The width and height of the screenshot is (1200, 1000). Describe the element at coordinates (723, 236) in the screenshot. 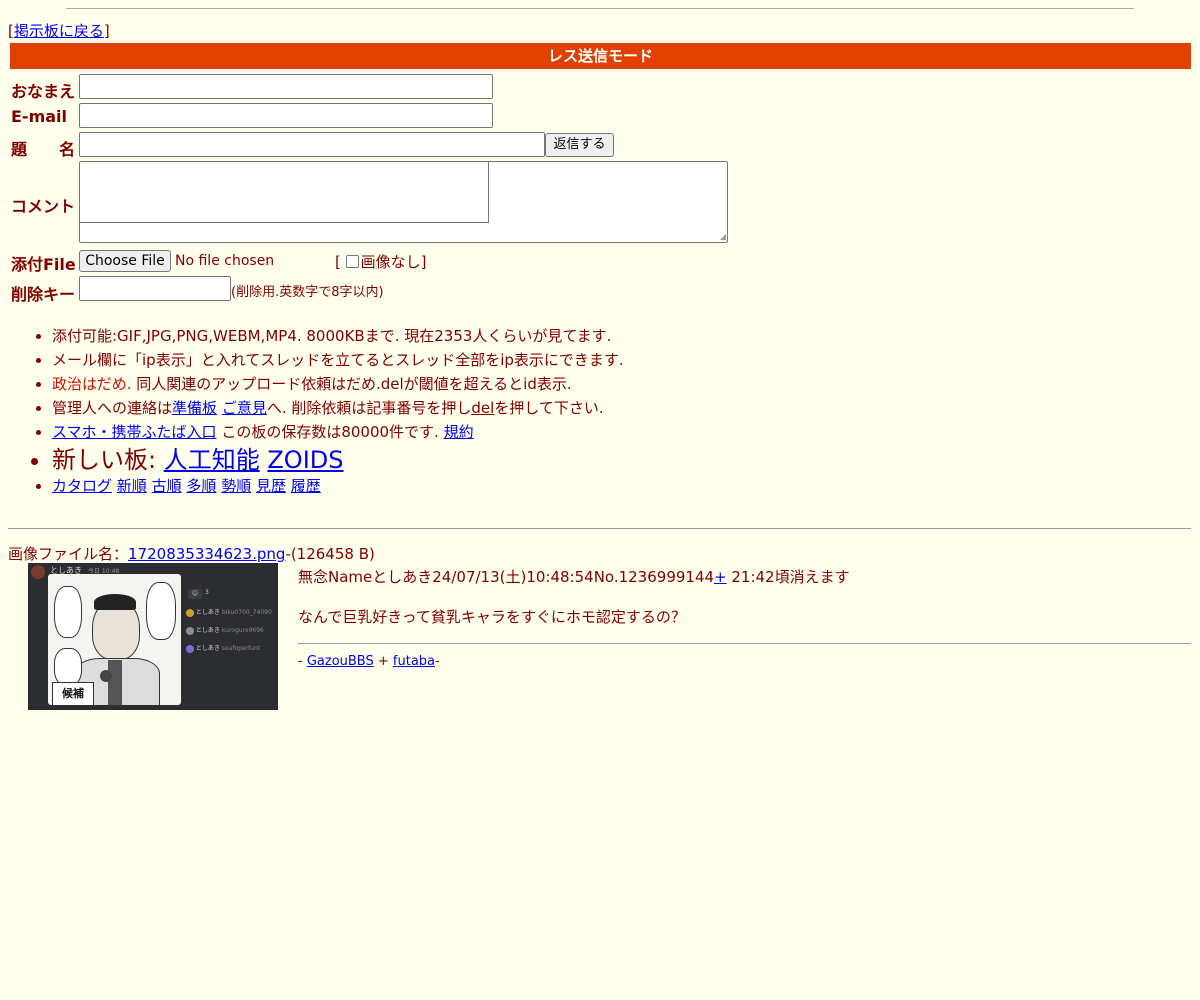

I see `resize-handle-icon: ◢` at that location.